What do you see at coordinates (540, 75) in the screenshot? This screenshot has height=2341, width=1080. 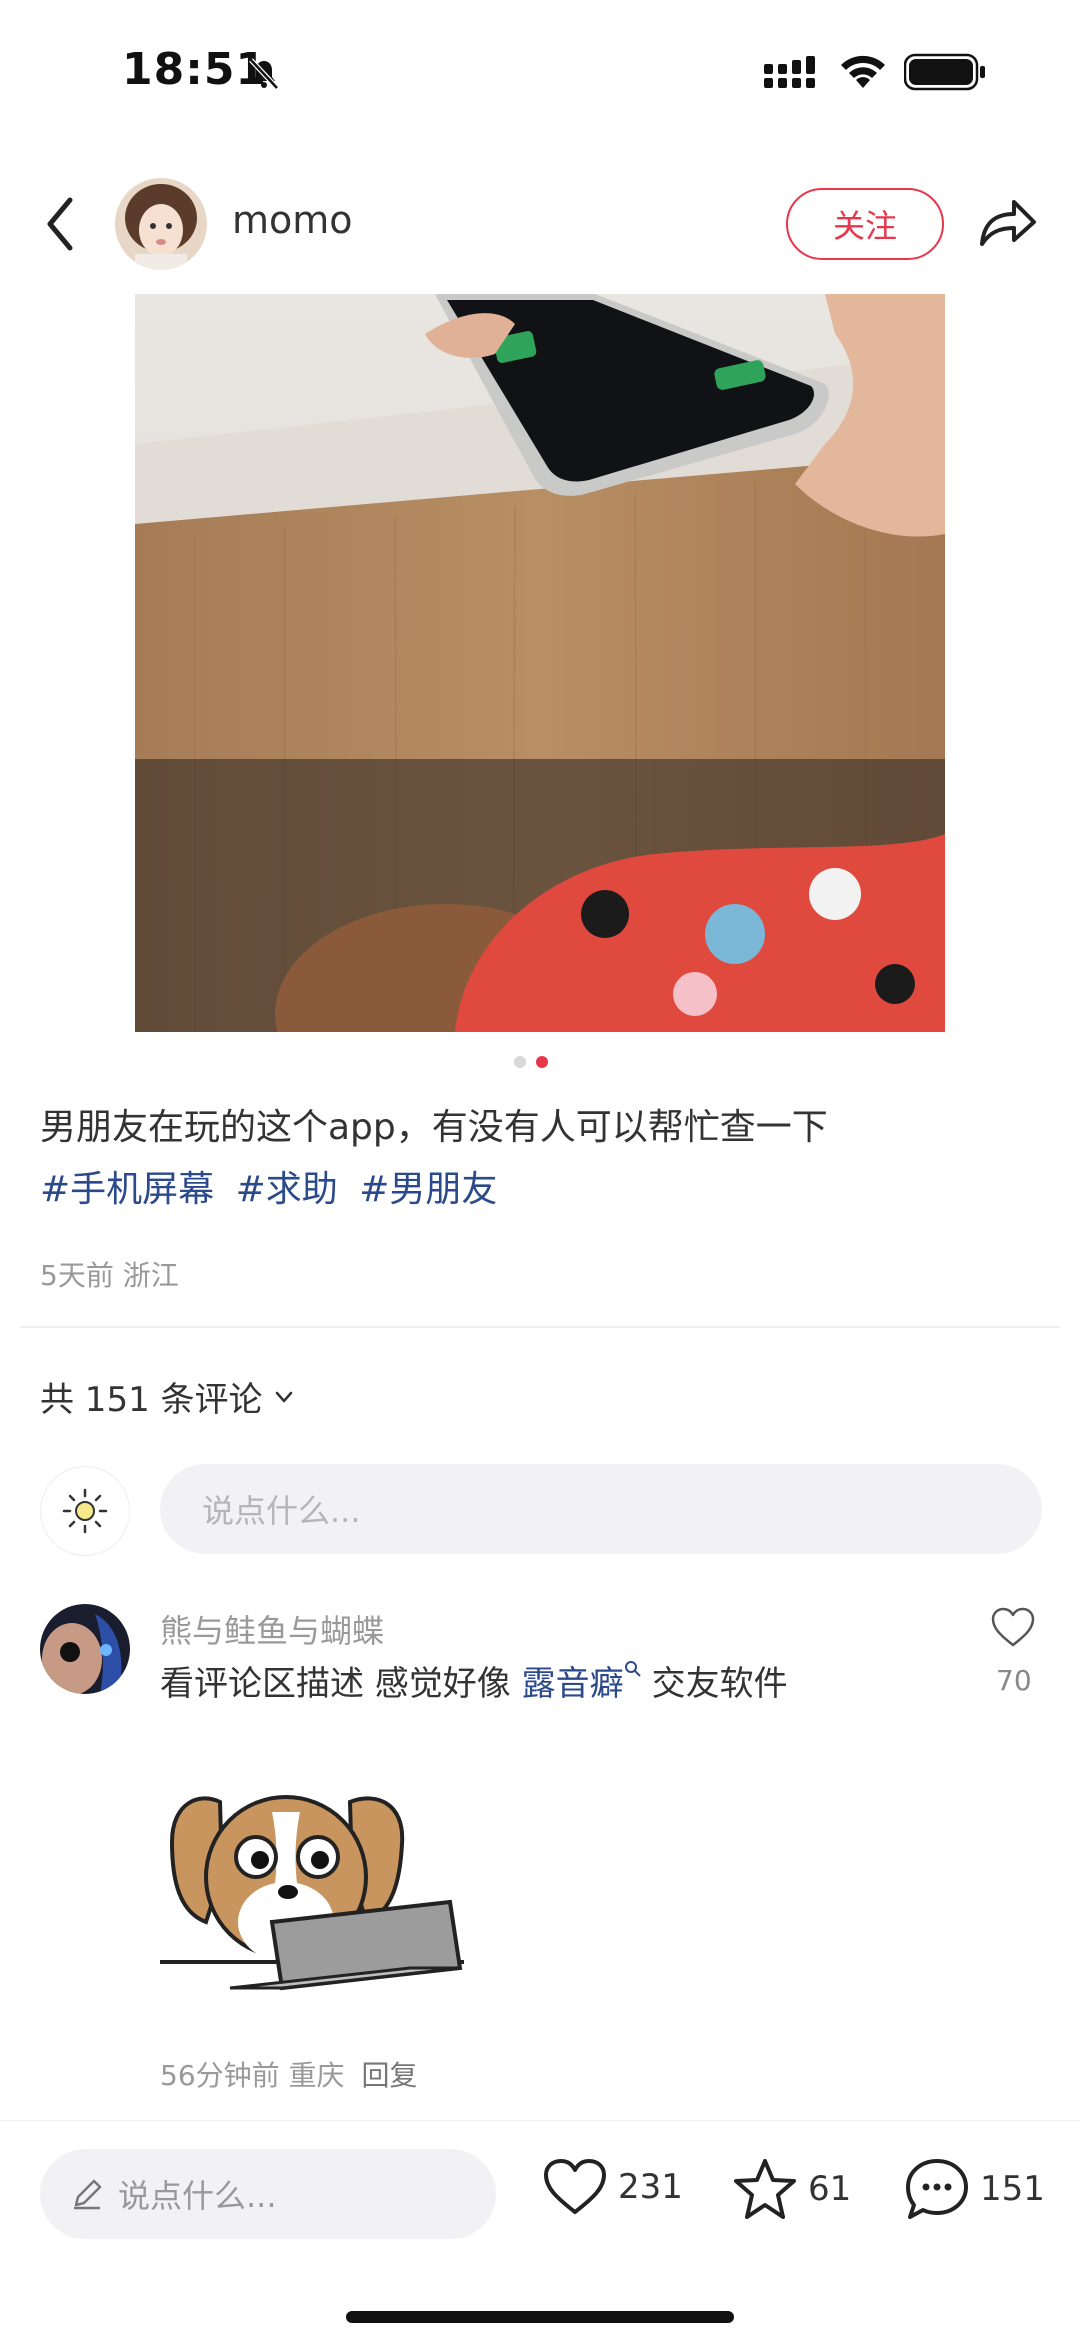 I see `status-bar: 18:51` at bounding box center [540, 75].